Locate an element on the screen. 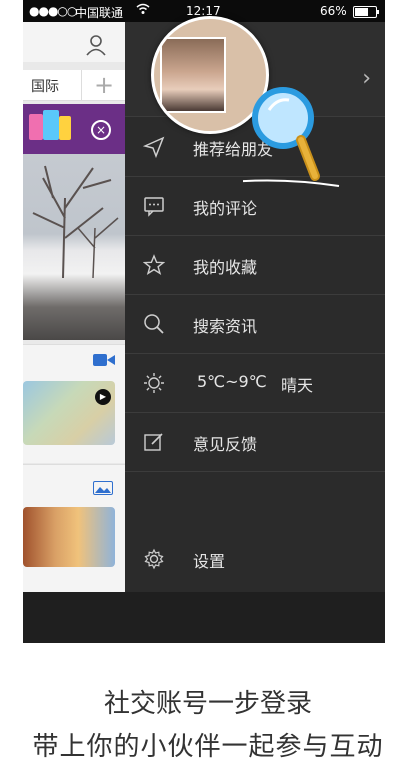 The height and width of the screenshot is (765, 416). user-icon is located at coordinates (96, 45).